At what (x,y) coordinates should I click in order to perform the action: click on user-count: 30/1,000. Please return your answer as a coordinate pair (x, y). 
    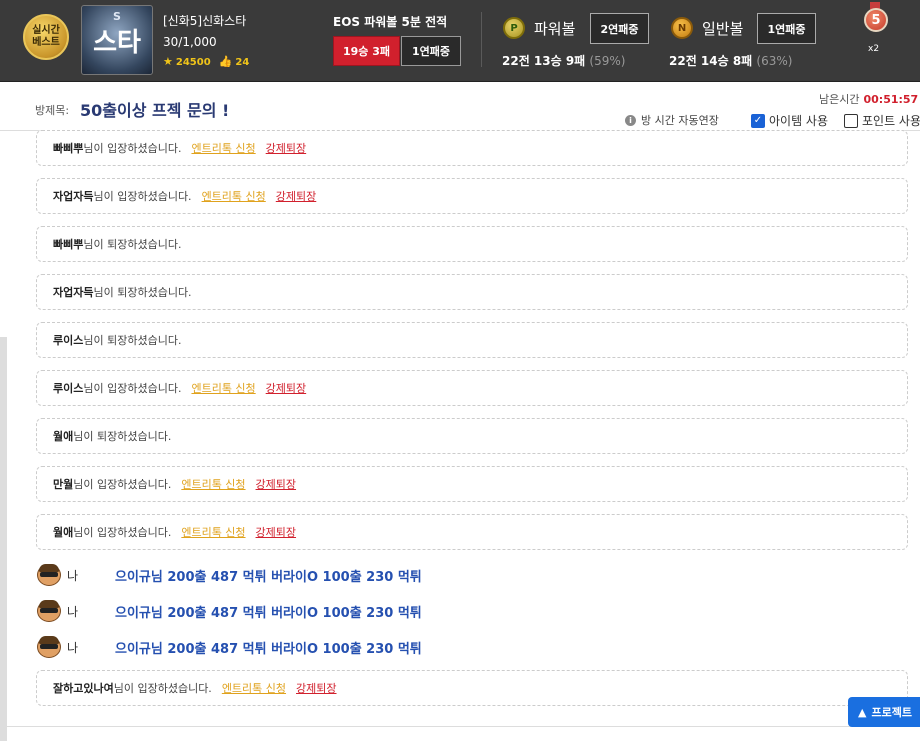
    Looking at the image, I should click on (190, 42).